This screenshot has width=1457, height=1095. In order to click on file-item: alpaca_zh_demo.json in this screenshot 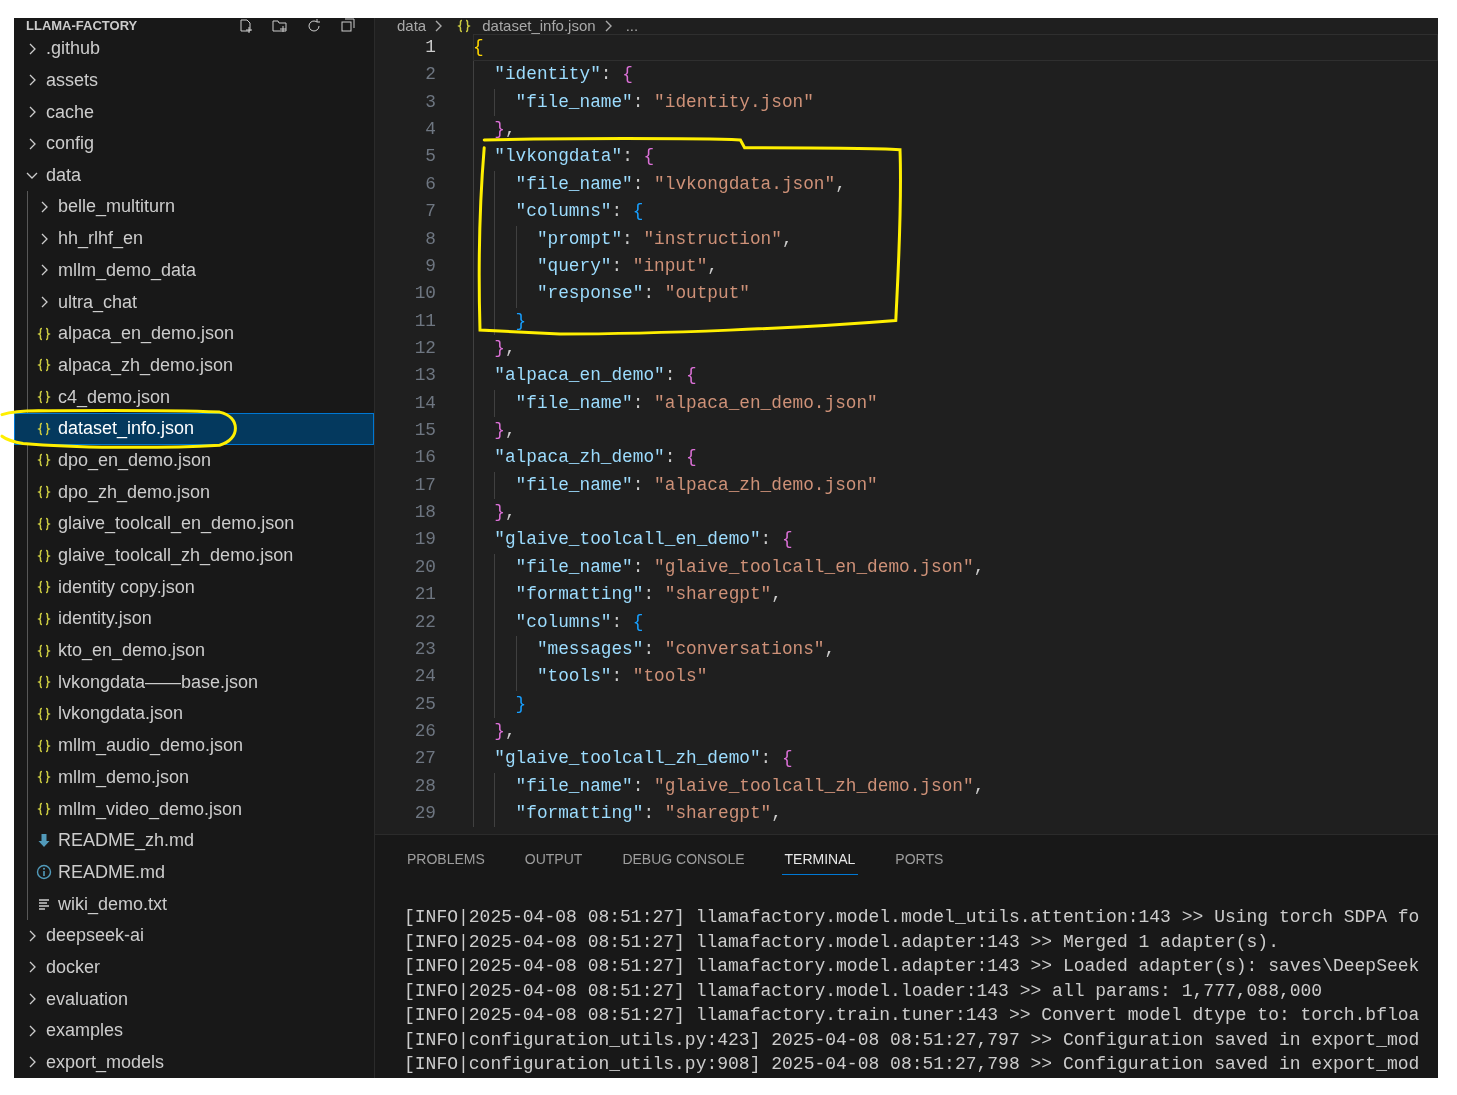, I will do `click(194, 365)`.